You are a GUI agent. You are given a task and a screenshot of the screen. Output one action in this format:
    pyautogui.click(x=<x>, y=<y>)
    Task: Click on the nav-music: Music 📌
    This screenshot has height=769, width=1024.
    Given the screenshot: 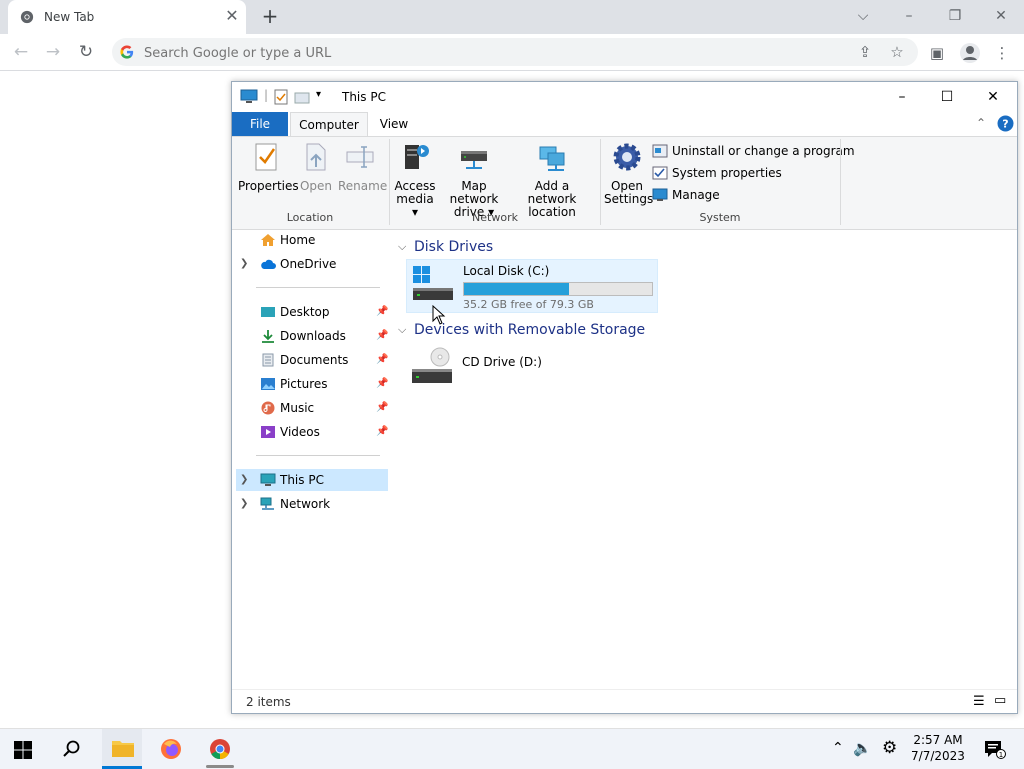 What is the action you would take?
    pyautogui.click(x=312, y=408)
    